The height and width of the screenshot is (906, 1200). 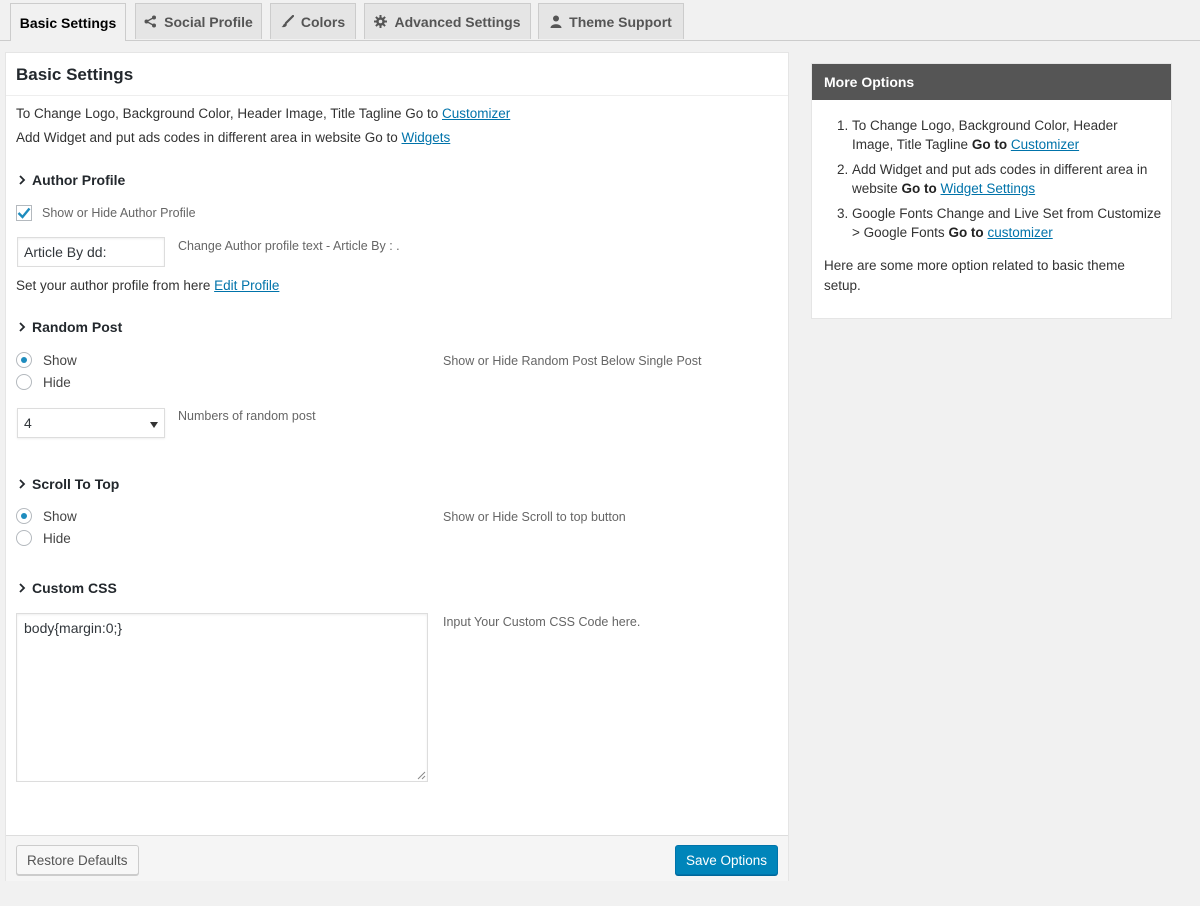 What do you see at coordinates (115, 285) in the screenshot?
I see `edit-profile-text: Set your author profile from here` at bounding box center [115, 285].